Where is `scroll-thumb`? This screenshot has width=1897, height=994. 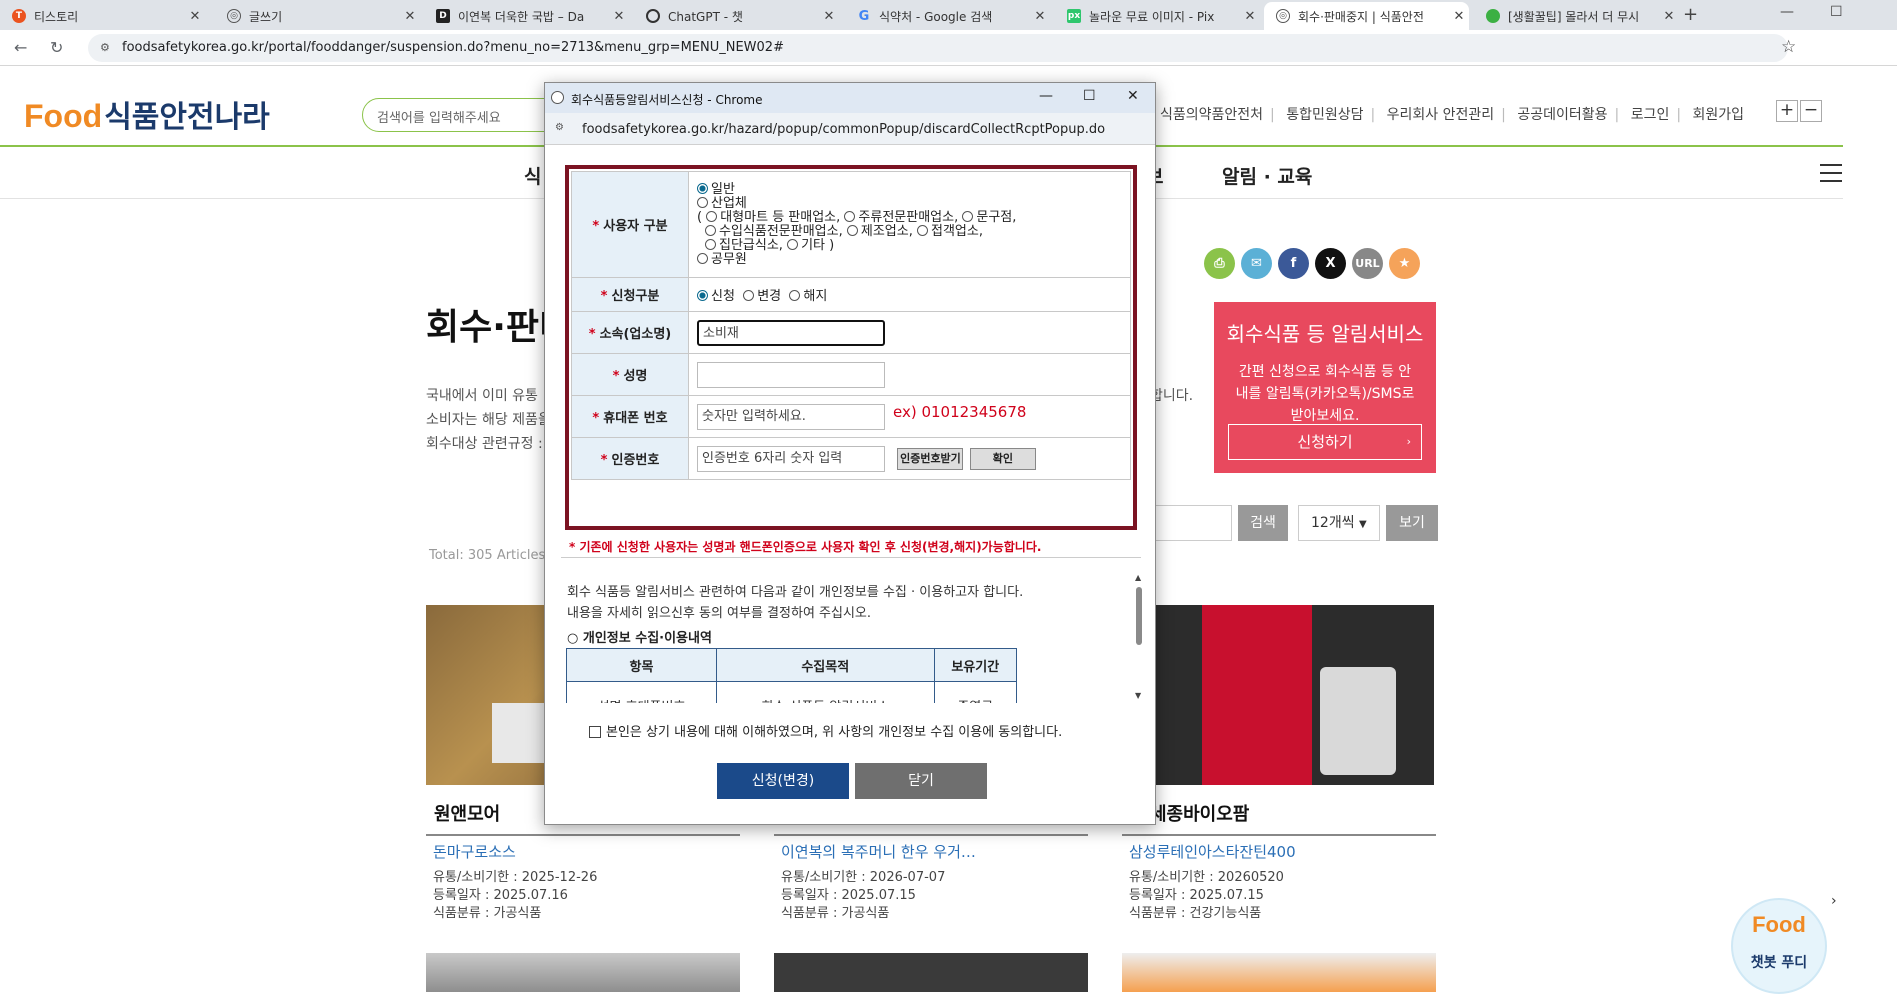 scroll-thumb is located at coordinates (1139, 616).